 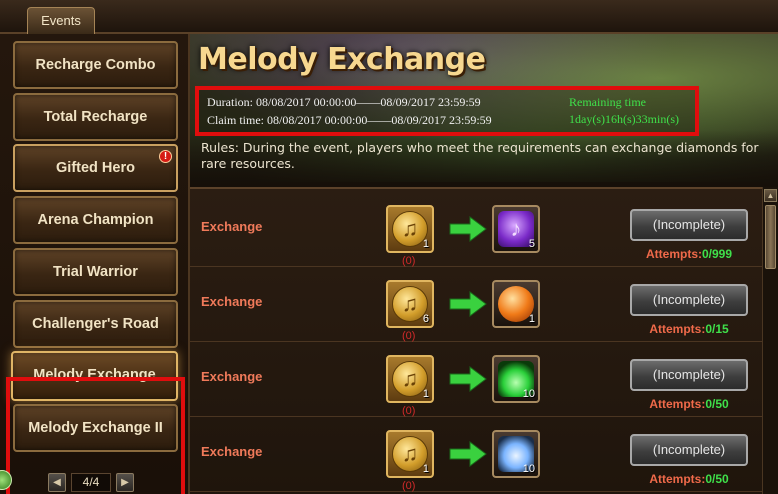 What do you see at coordinates (717, 254) in the screenshot?
I see `attempts-value: 0/999` at bounding box center [717, 254].